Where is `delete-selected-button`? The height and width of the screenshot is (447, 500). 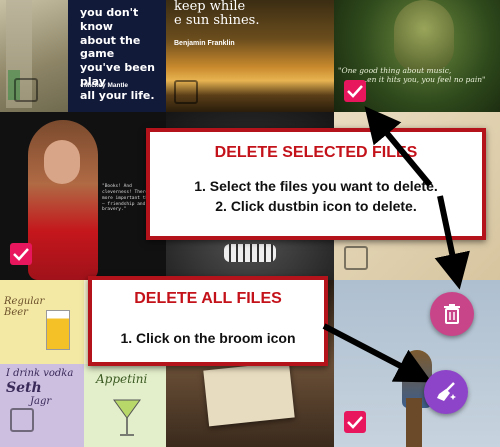
delete-selected-button is located at coordinates (452, 314).